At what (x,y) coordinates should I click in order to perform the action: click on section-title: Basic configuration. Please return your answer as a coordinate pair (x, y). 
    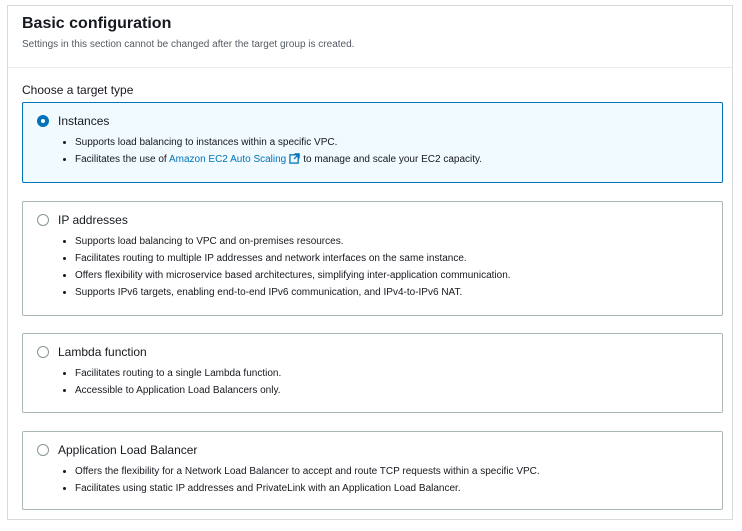
    Looking at the image, I should click on (97, 23).